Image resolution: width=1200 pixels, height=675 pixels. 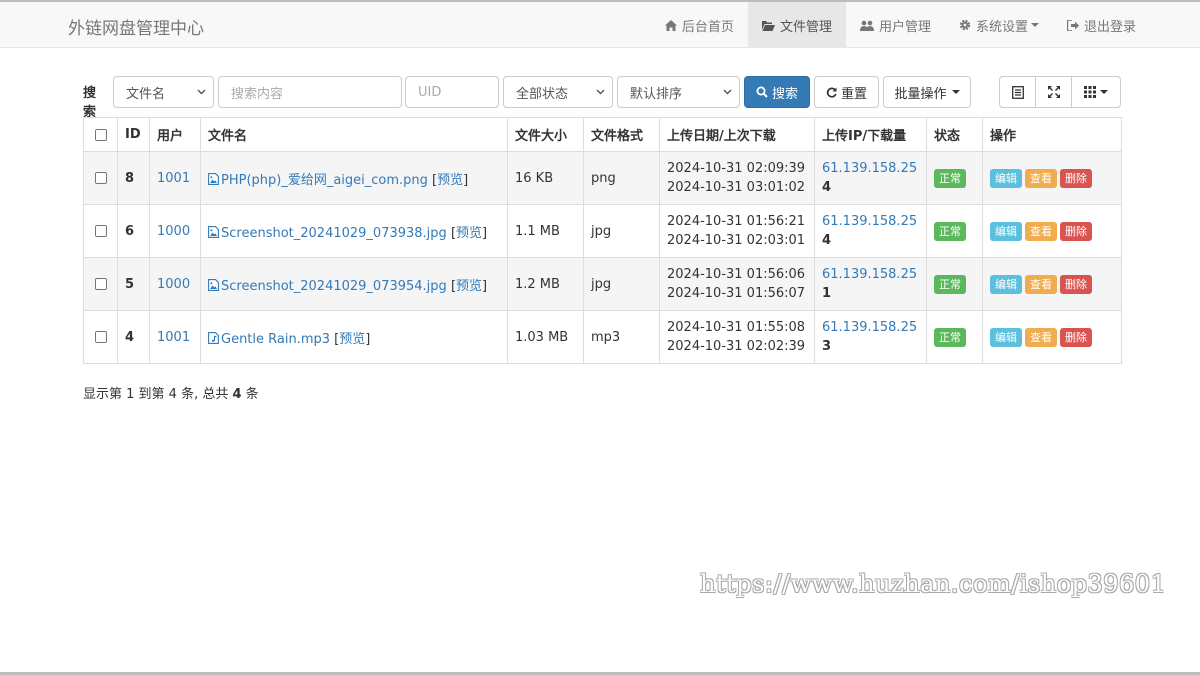 I want to click on column-header-actions: 操作, so click(x=1052, y=134).